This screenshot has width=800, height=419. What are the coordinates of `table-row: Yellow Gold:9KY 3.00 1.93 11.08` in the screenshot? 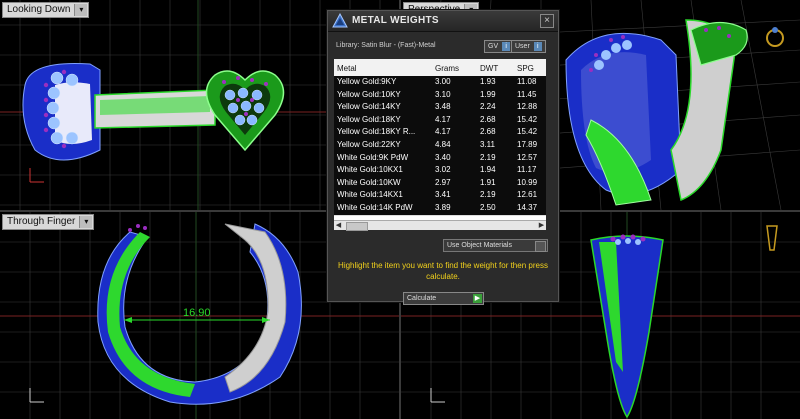 It's located at (440, 83).